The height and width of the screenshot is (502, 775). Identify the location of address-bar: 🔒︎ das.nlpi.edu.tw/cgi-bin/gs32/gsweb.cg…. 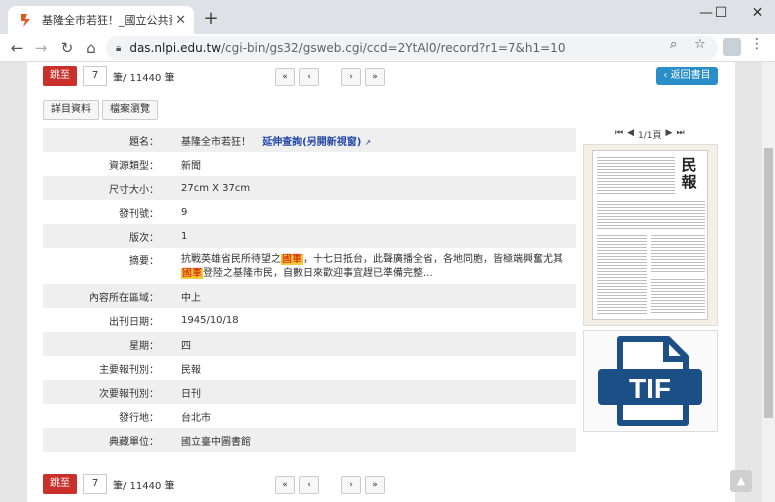
(412, 48).